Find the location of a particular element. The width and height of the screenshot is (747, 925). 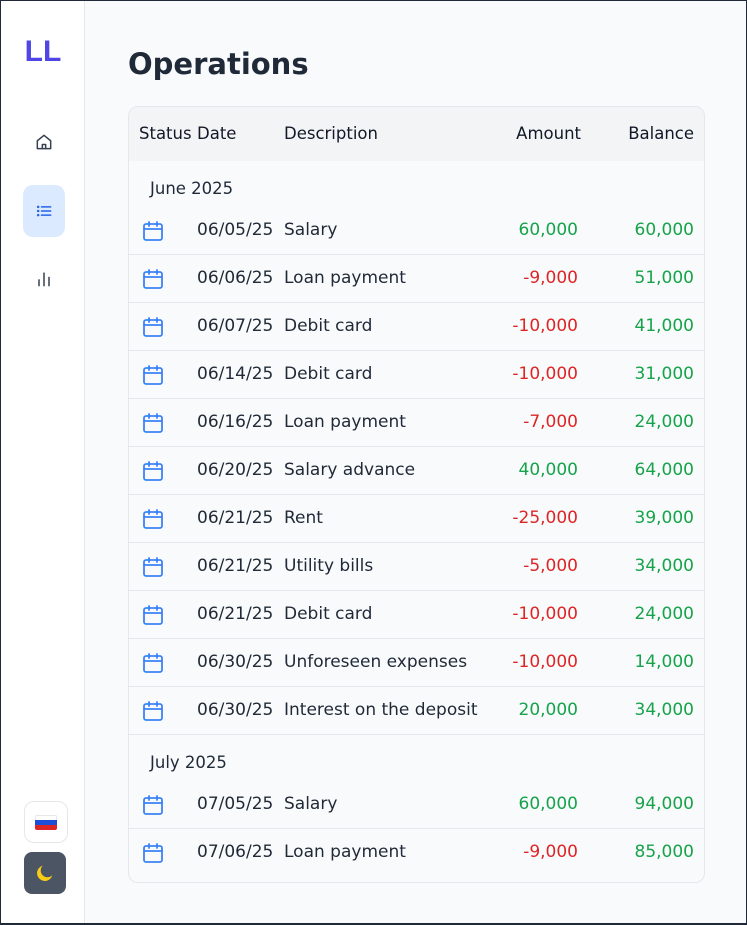

row-date: 06/05/25 is located at coordinates (235, 230).